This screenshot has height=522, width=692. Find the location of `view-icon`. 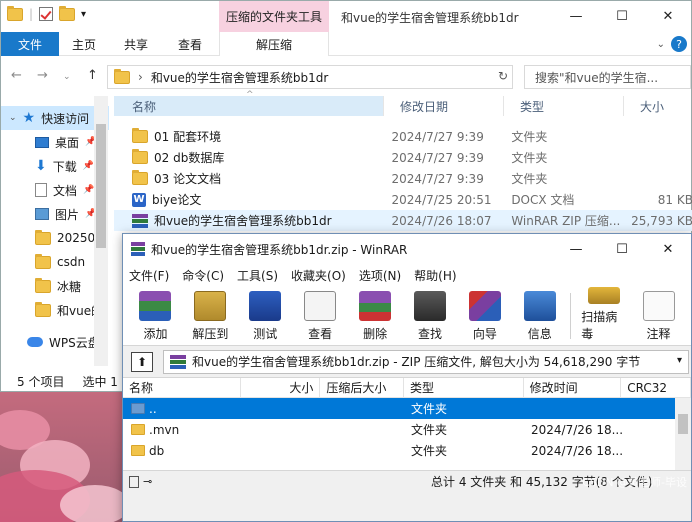

view-icon is located at coordinates (320, 306).